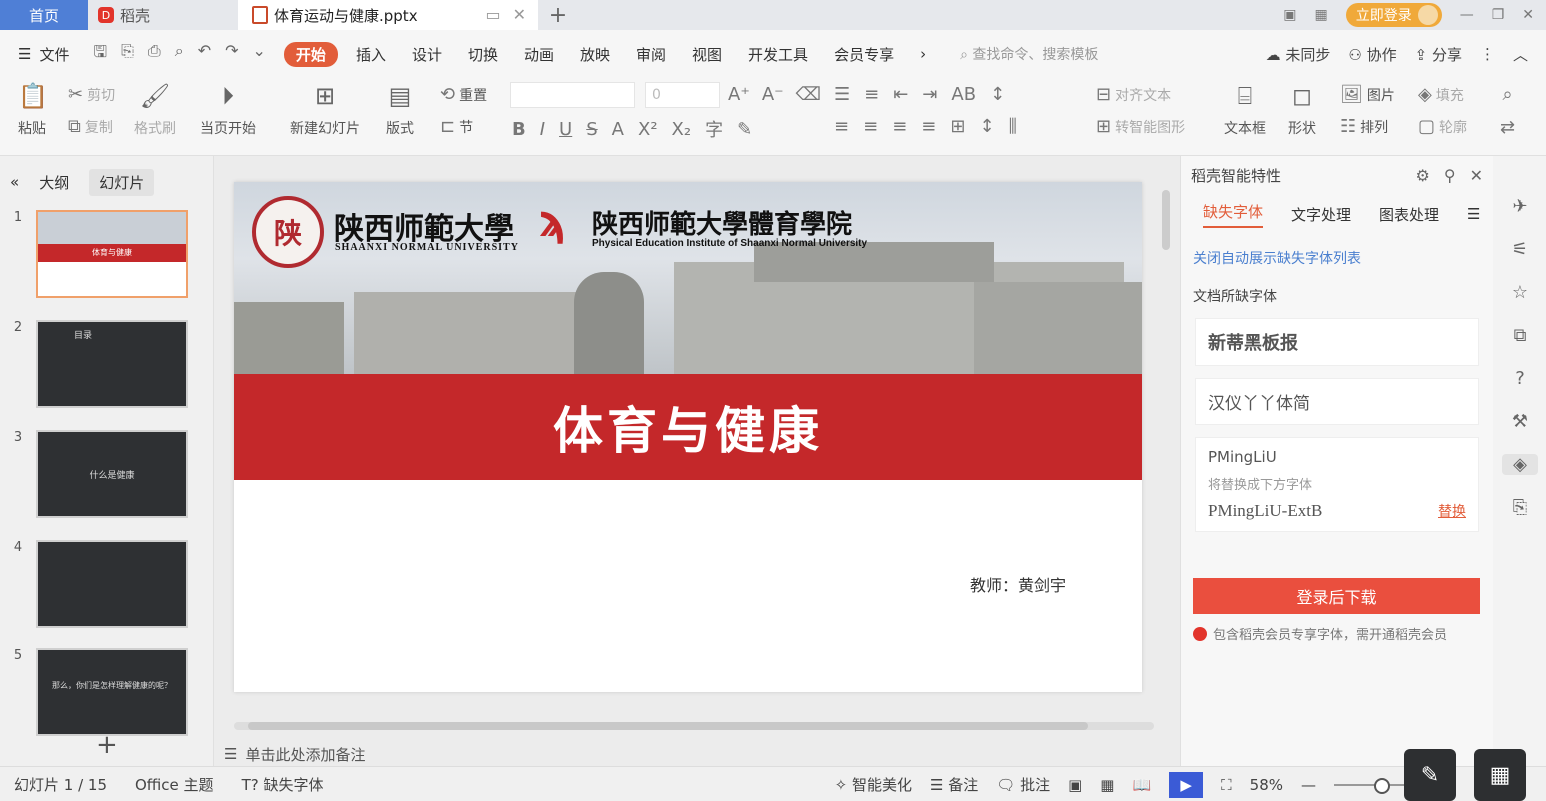 This screenshot has width=1546, height=801. I want to click on tab-developer: 开发工具, so click(778, 54).